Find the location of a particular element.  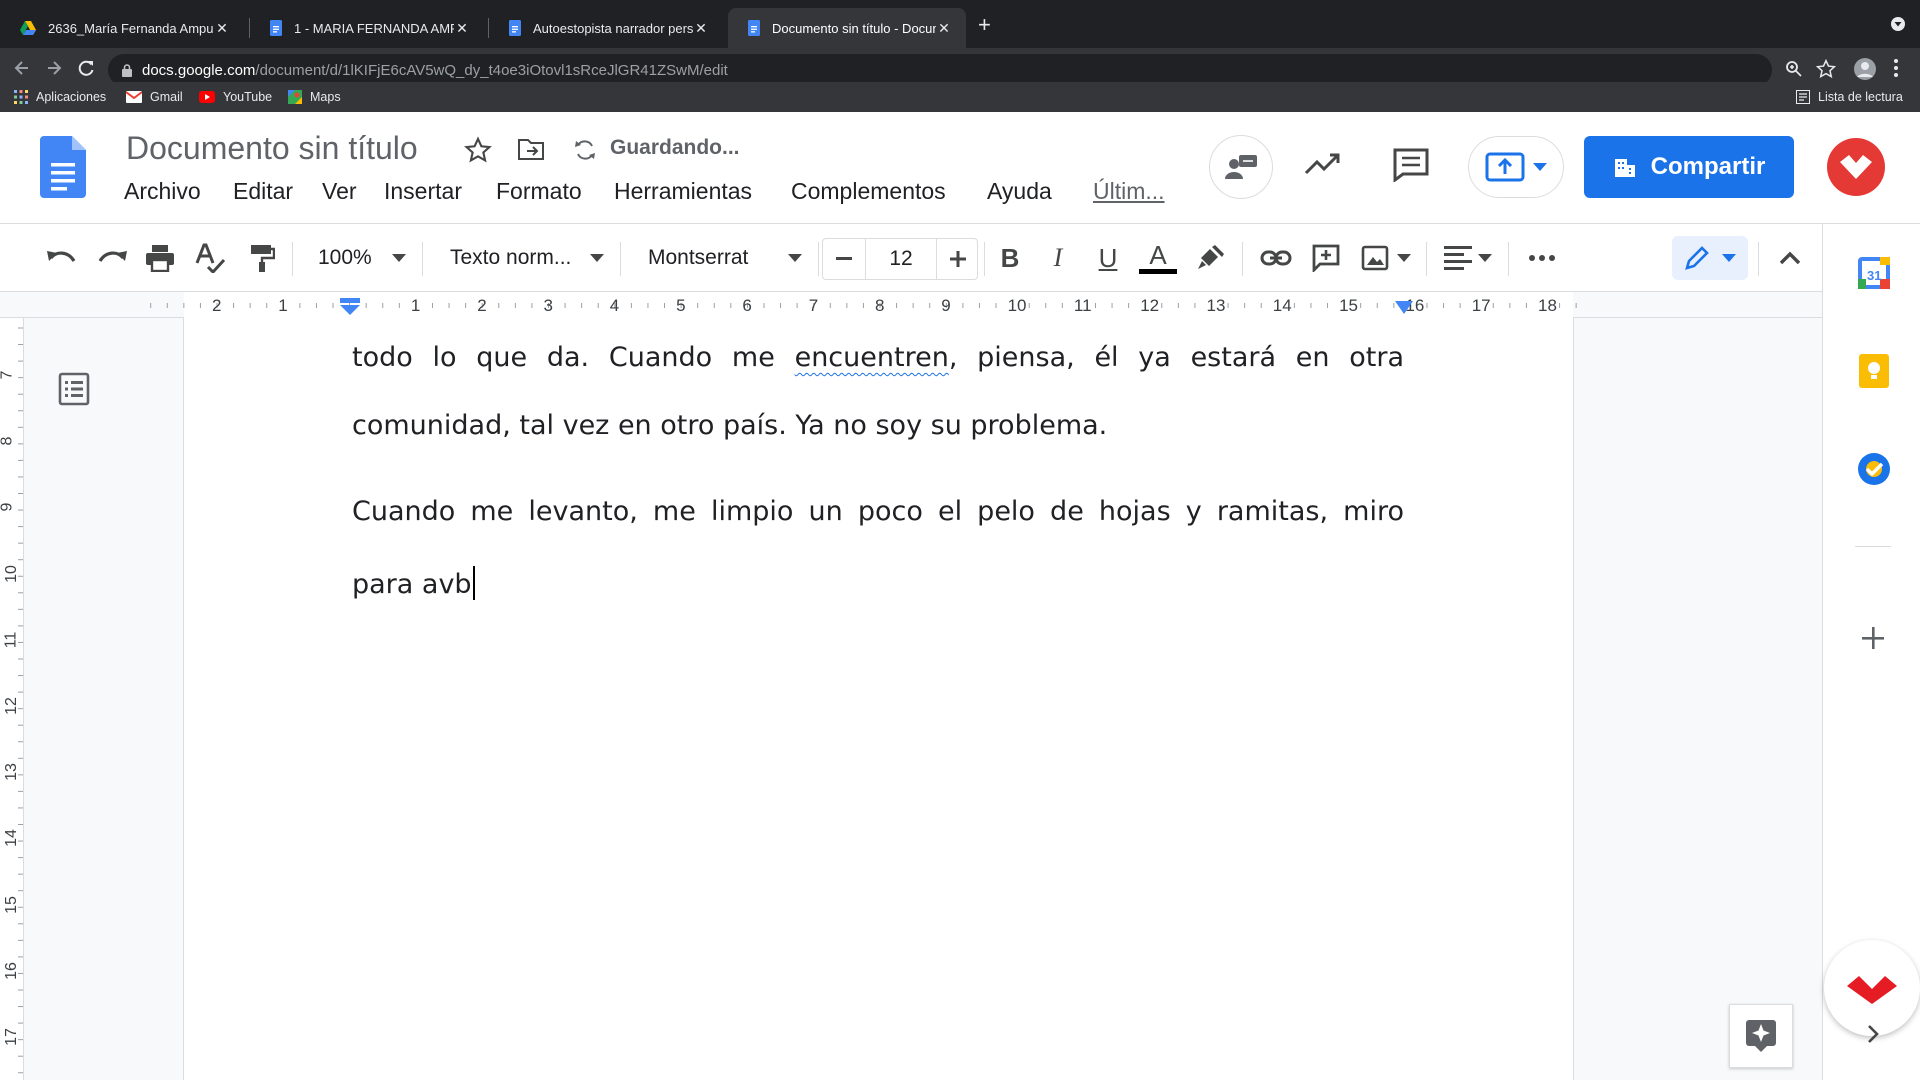

tab-title: 2636_María Fernanda Ampuero is located at coordinates (131, 28).